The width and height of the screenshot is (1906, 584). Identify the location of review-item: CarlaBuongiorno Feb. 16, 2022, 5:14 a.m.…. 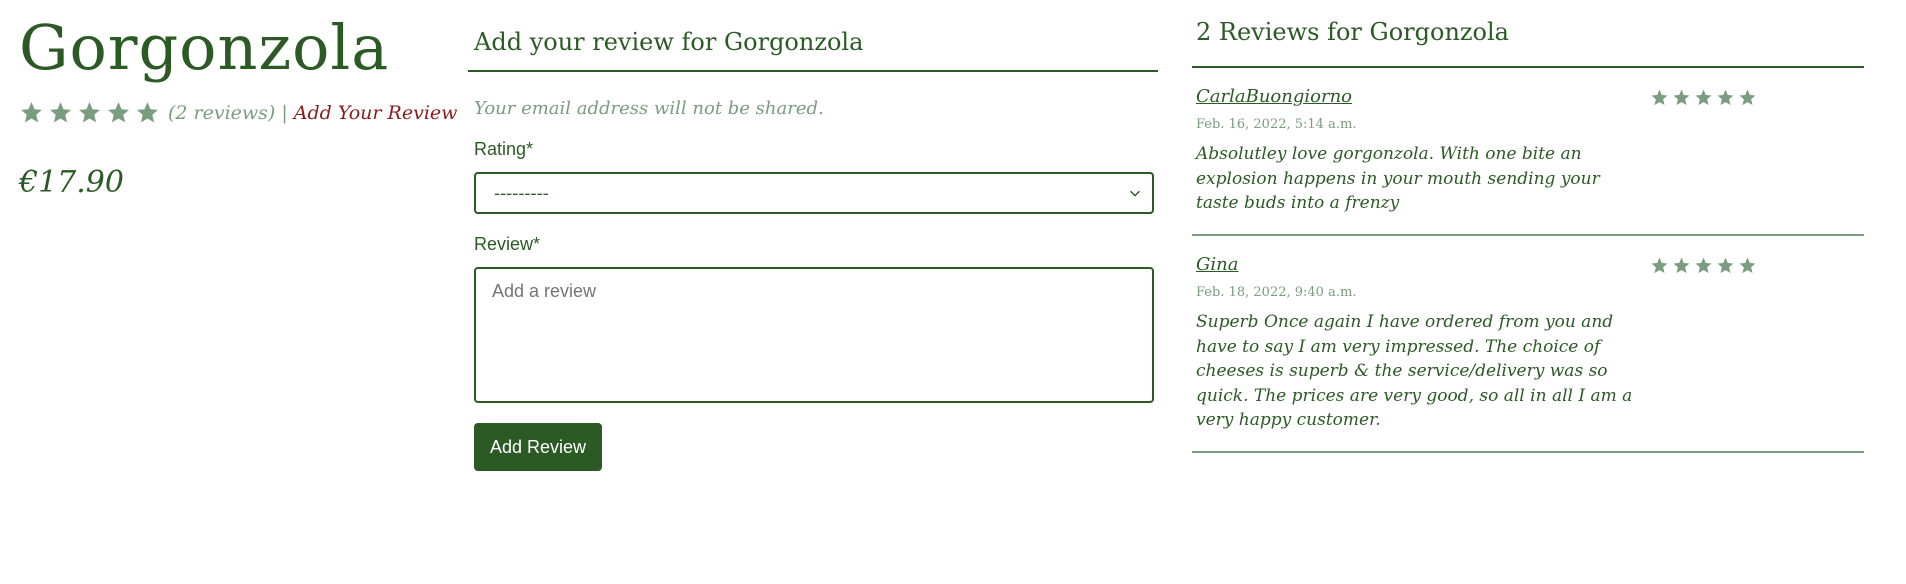
(1528, 152).